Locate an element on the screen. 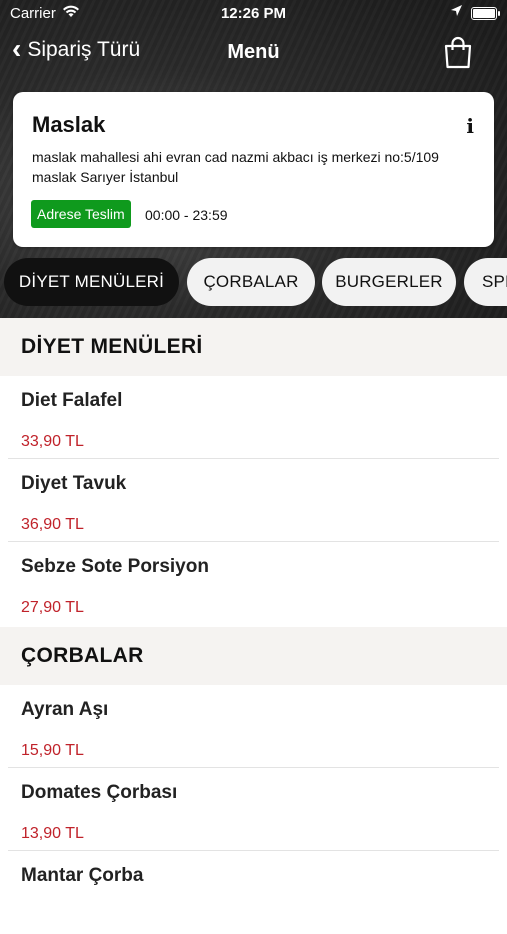 This screenshot has width=507, height=934. section-header: ÇORBALAR is located at coordinates (253, 656).